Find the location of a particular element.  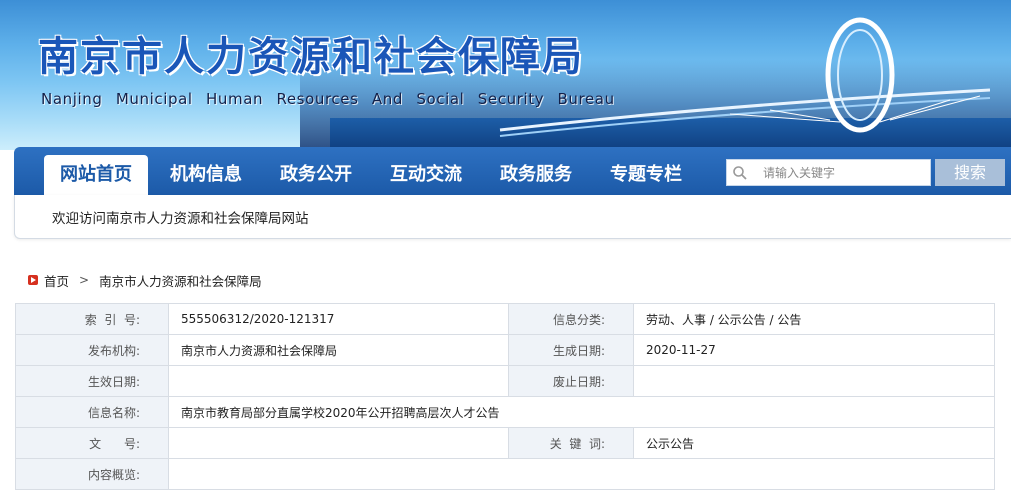

breadcrumb-home: 首页 is located at coordinates (56, 280).